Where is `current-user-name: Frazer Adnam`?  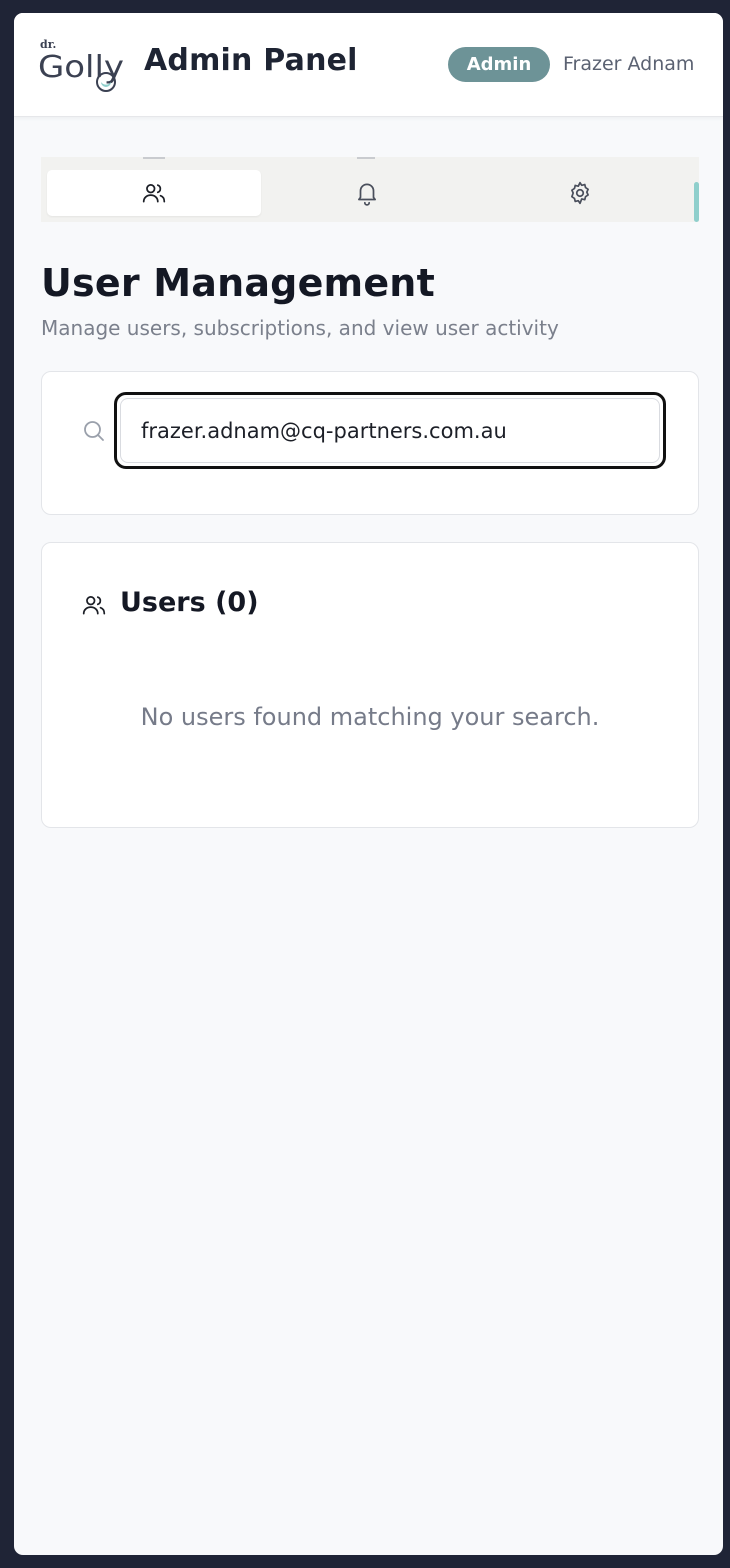
current-user-name: Frazer Adnam is located at coordinates (628, 64).